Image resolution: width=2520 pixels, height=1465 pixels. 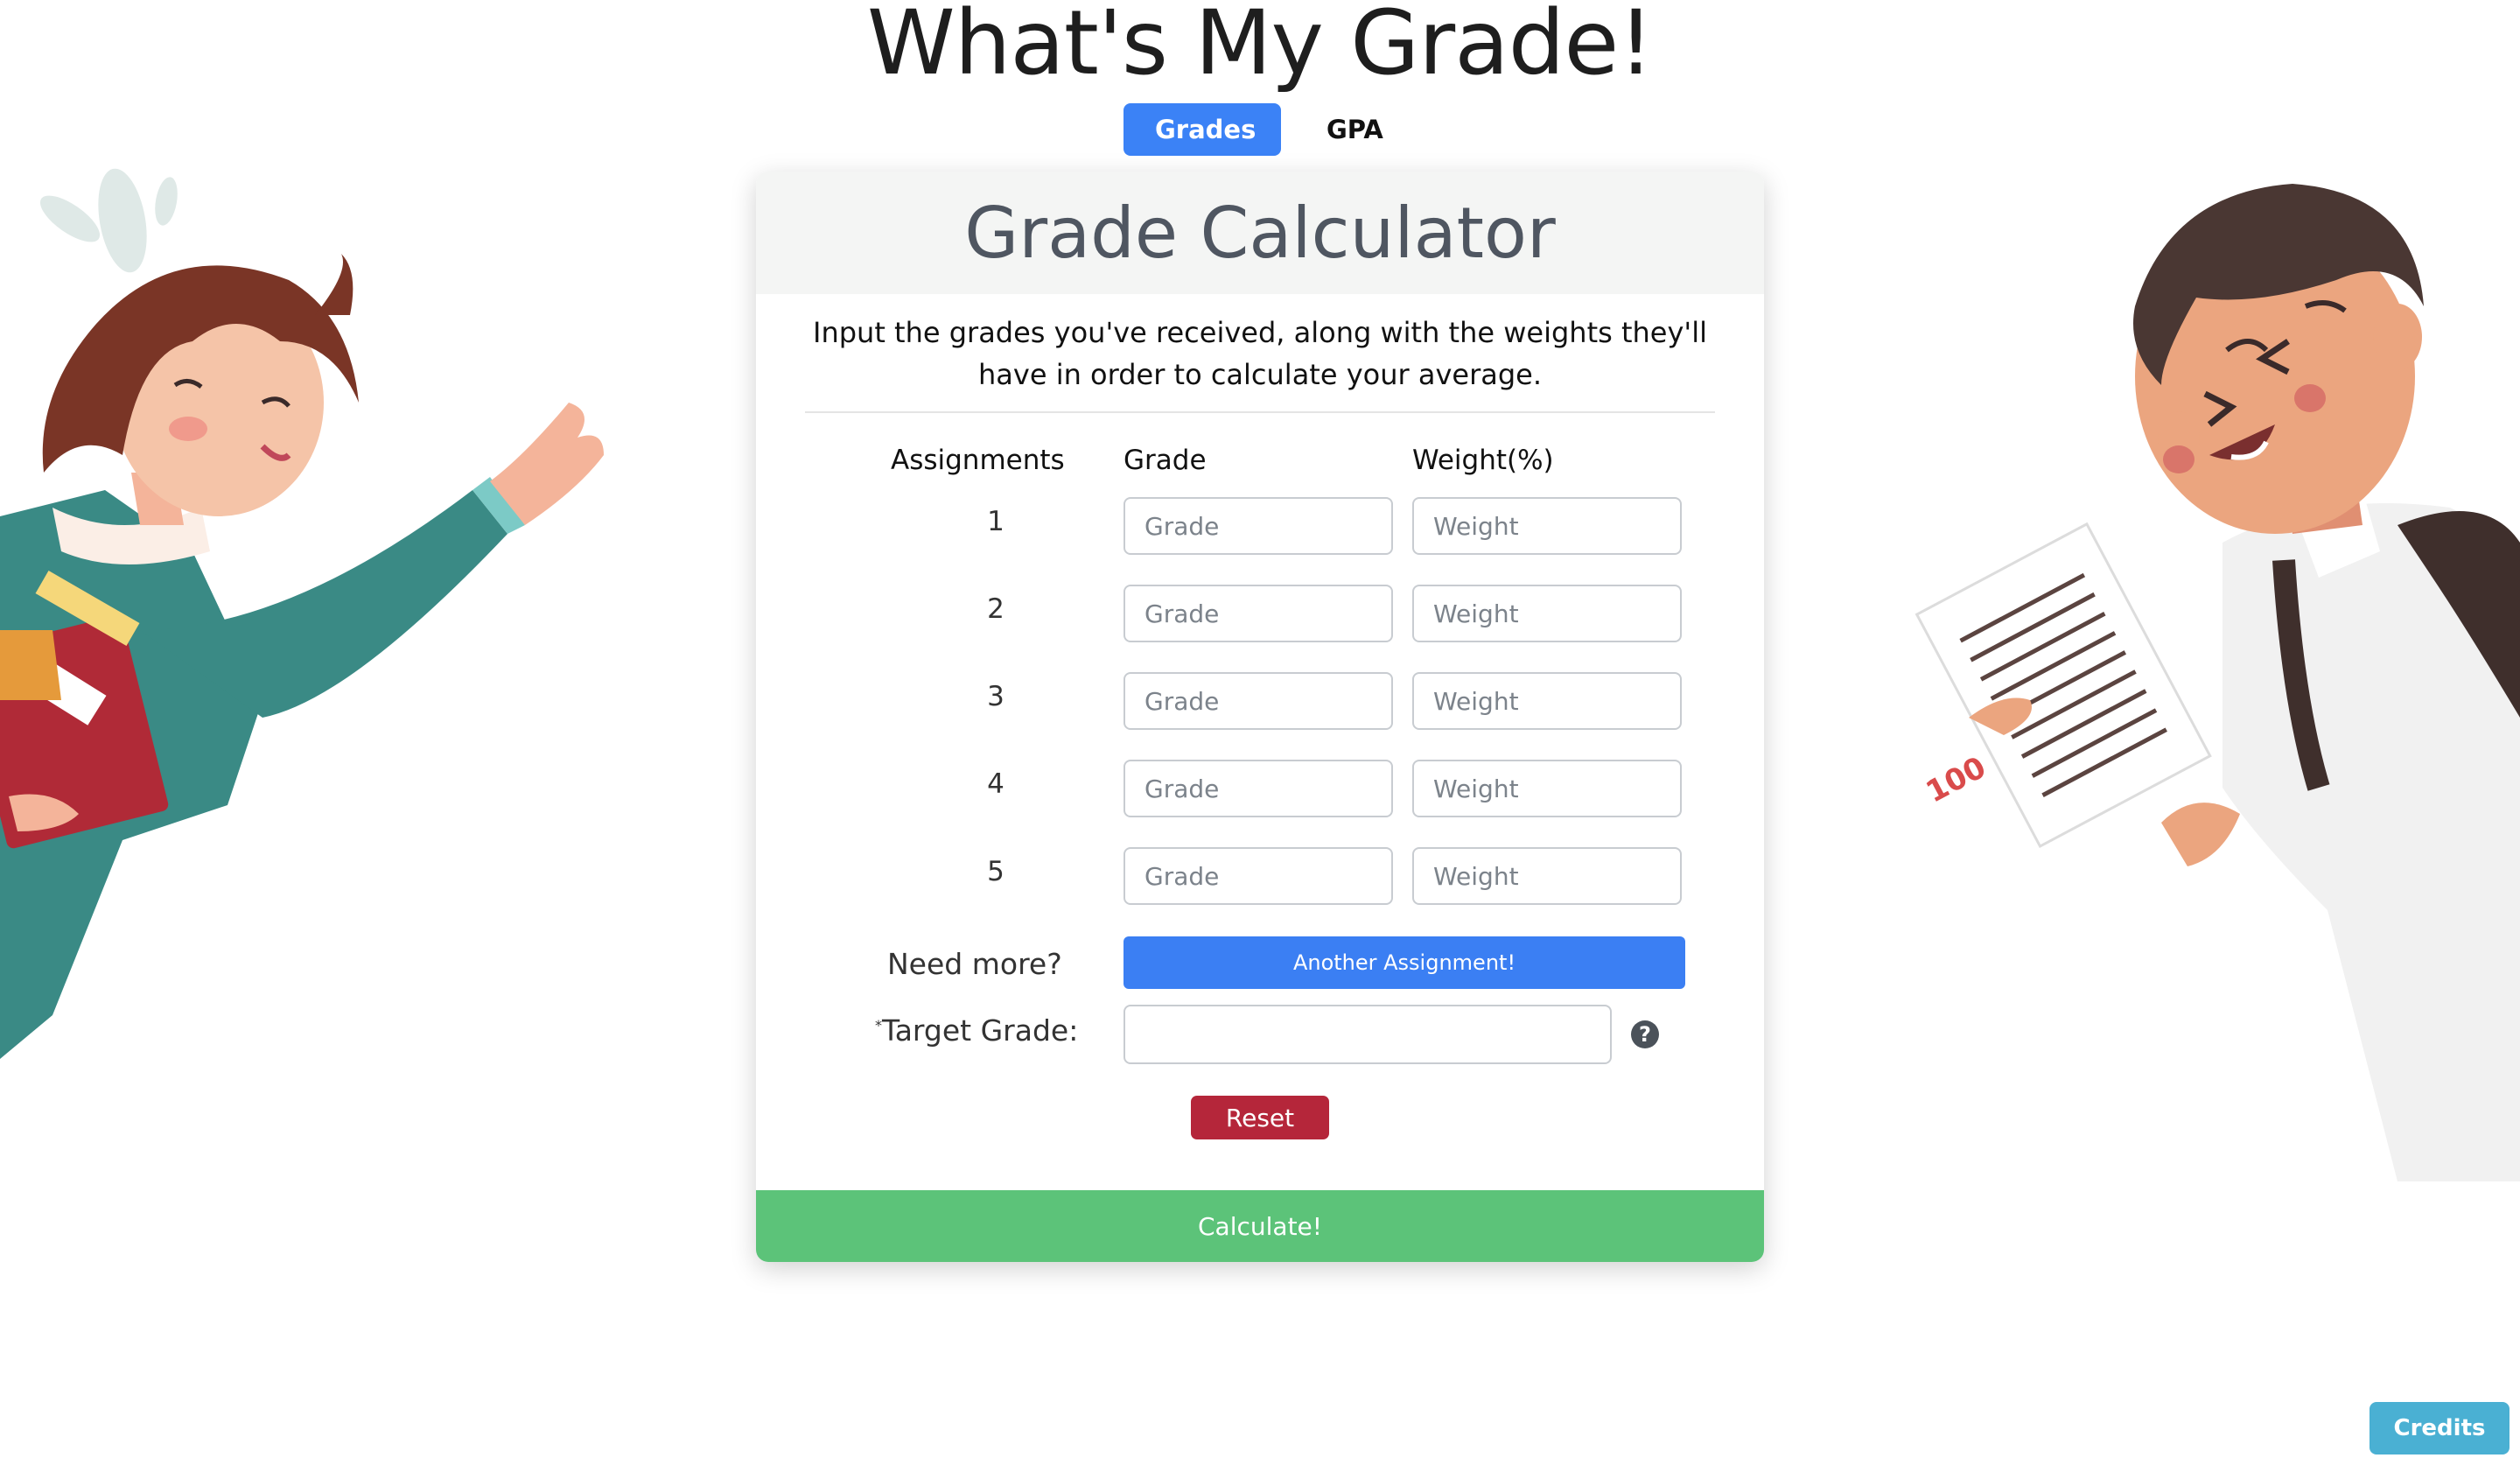 What do you see at coordinates (302, 613) in the screenshot?
I see `student-girl-illustration` at bounding box center [302, 613].